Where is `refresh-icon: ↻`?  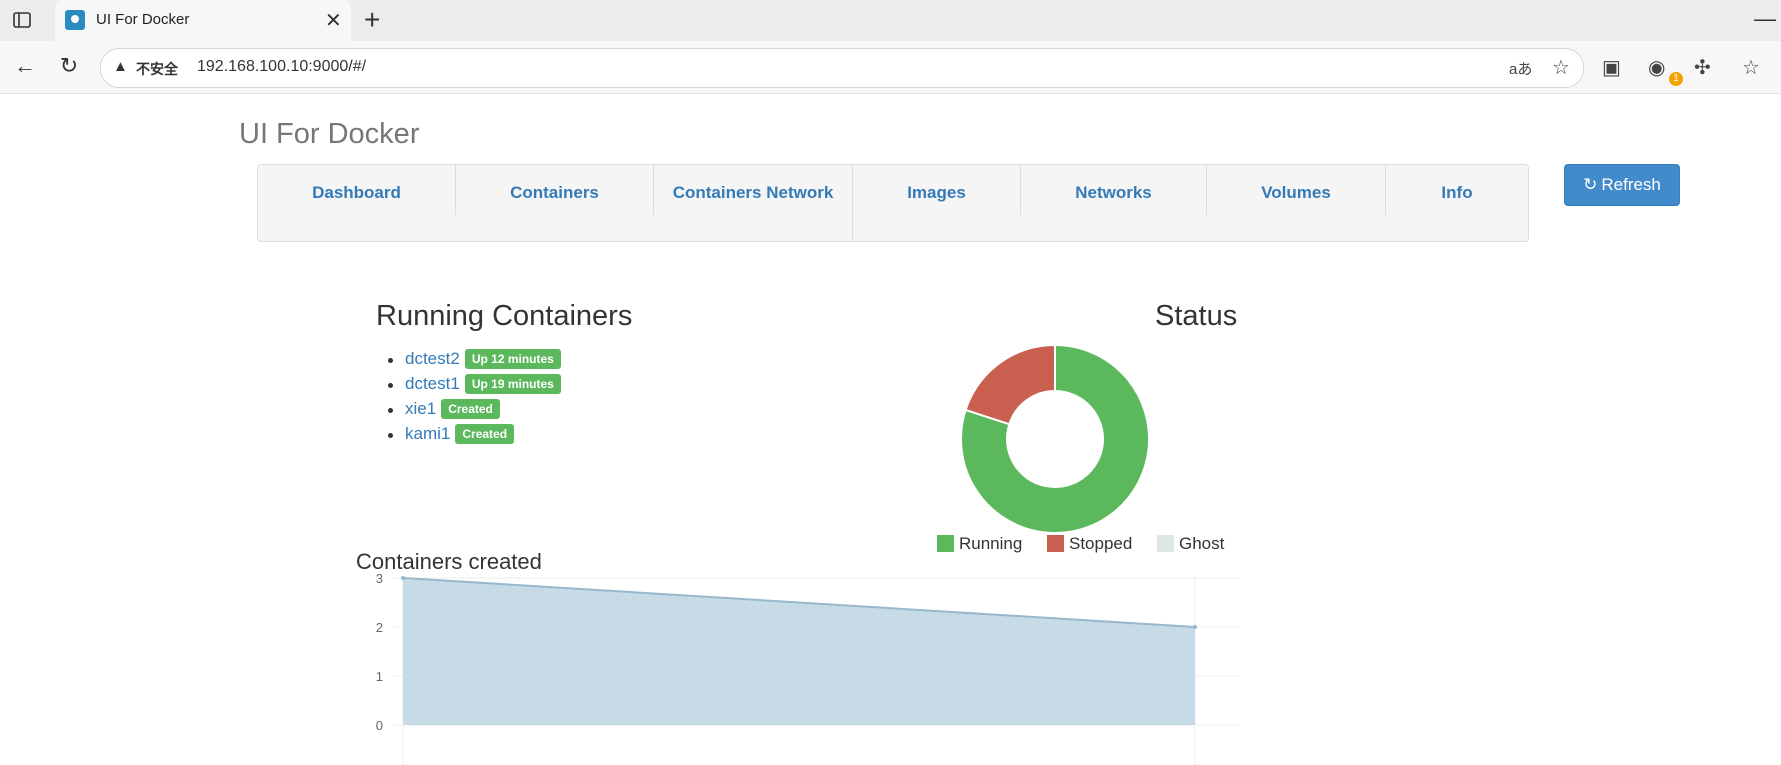
refresh-icon: ↻ is located at coordinates (1590, 184).